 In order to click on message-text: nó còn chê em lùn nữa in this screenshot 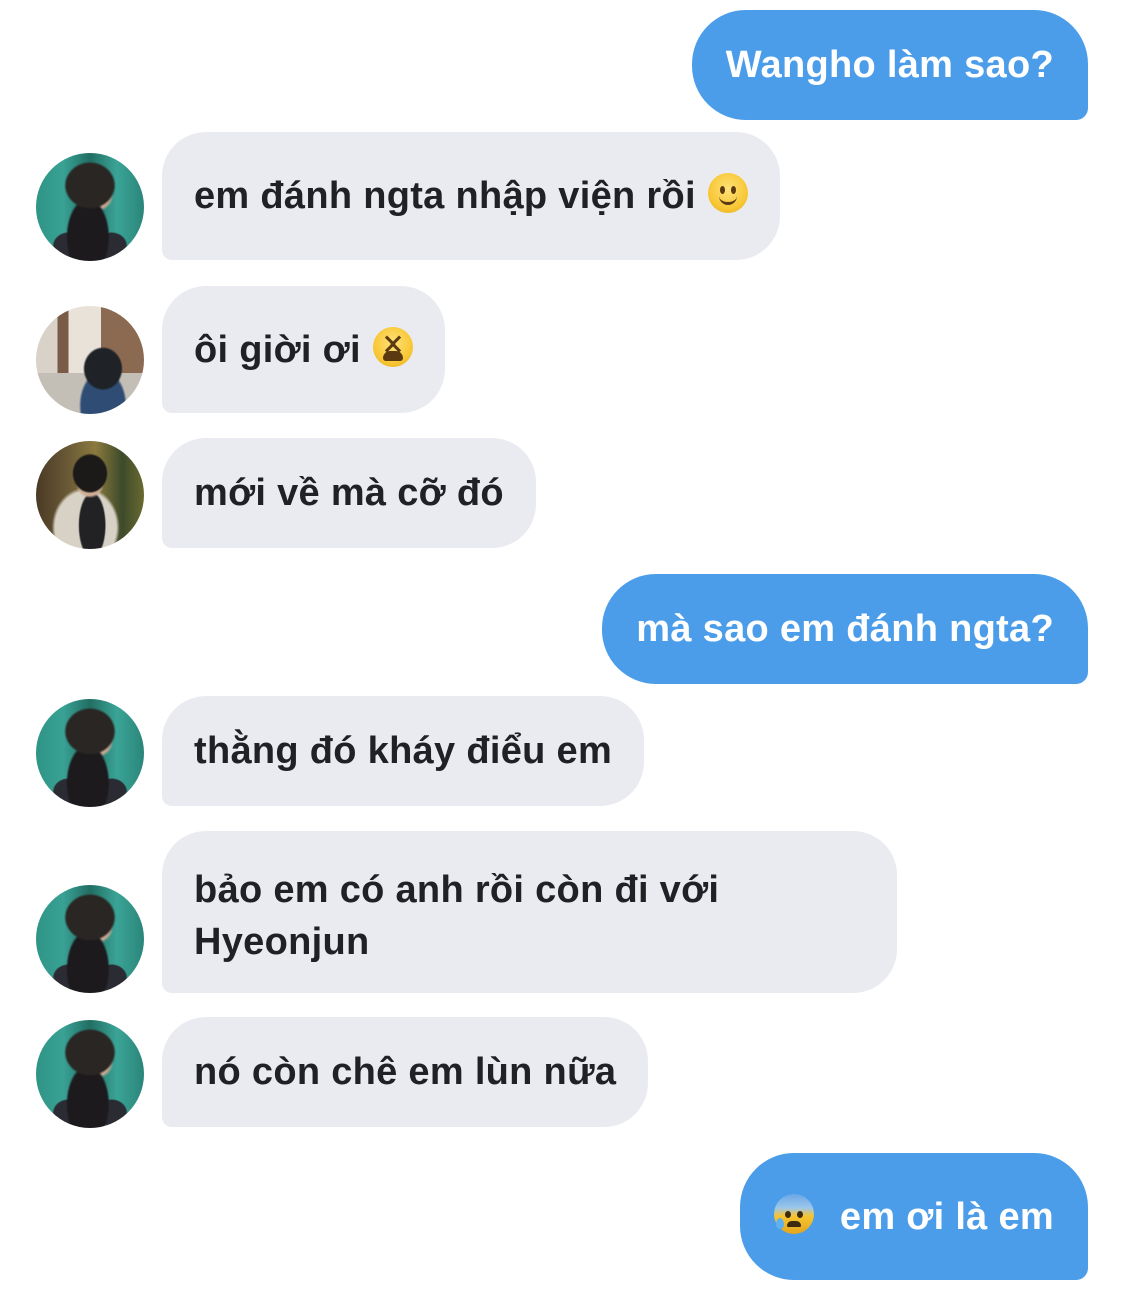, I will do `click(405, 1072)`.